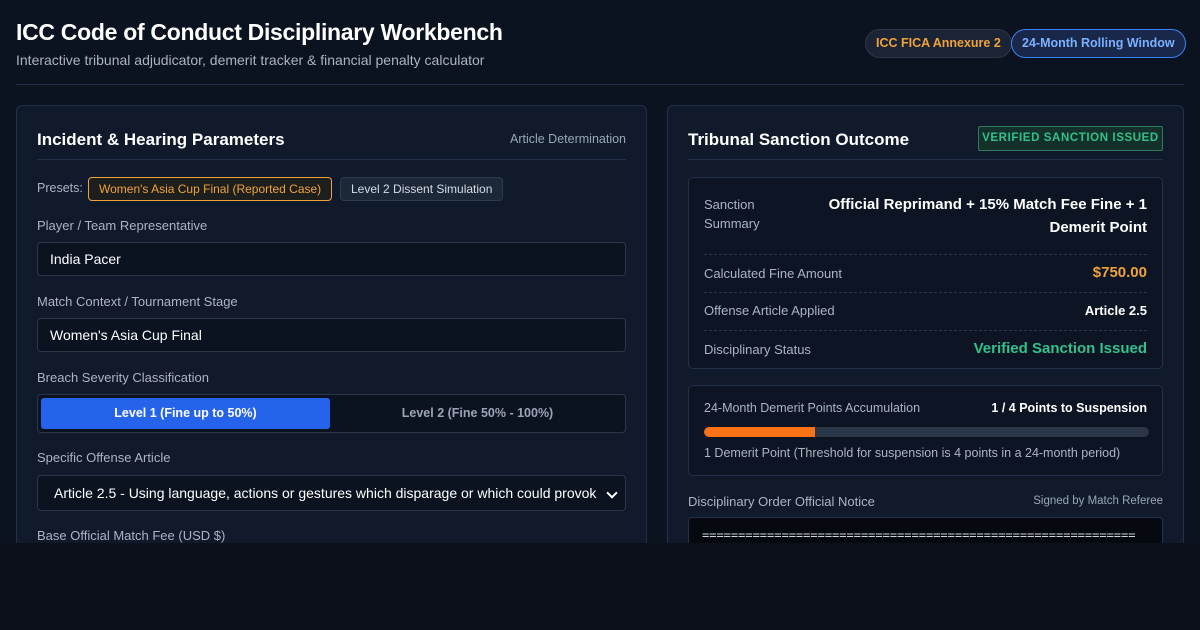 The width and height of the screenshot is (1200, 630). I want to click on player-label: Player / Team Representative, so click(122, 225).